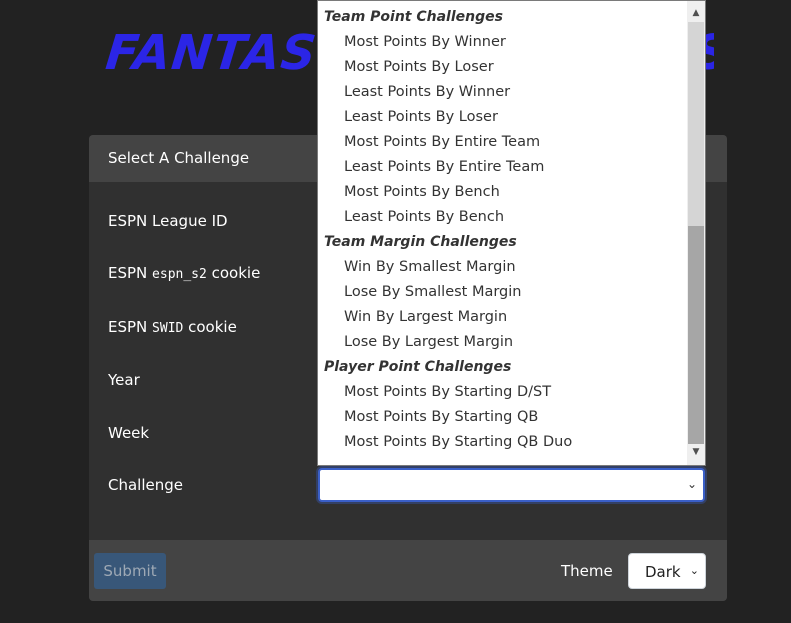  What do you see at coordinates (233, 273) in the screenshot?
I see `espn-s2-label-post: cookie` at bounding box center [233, 273].